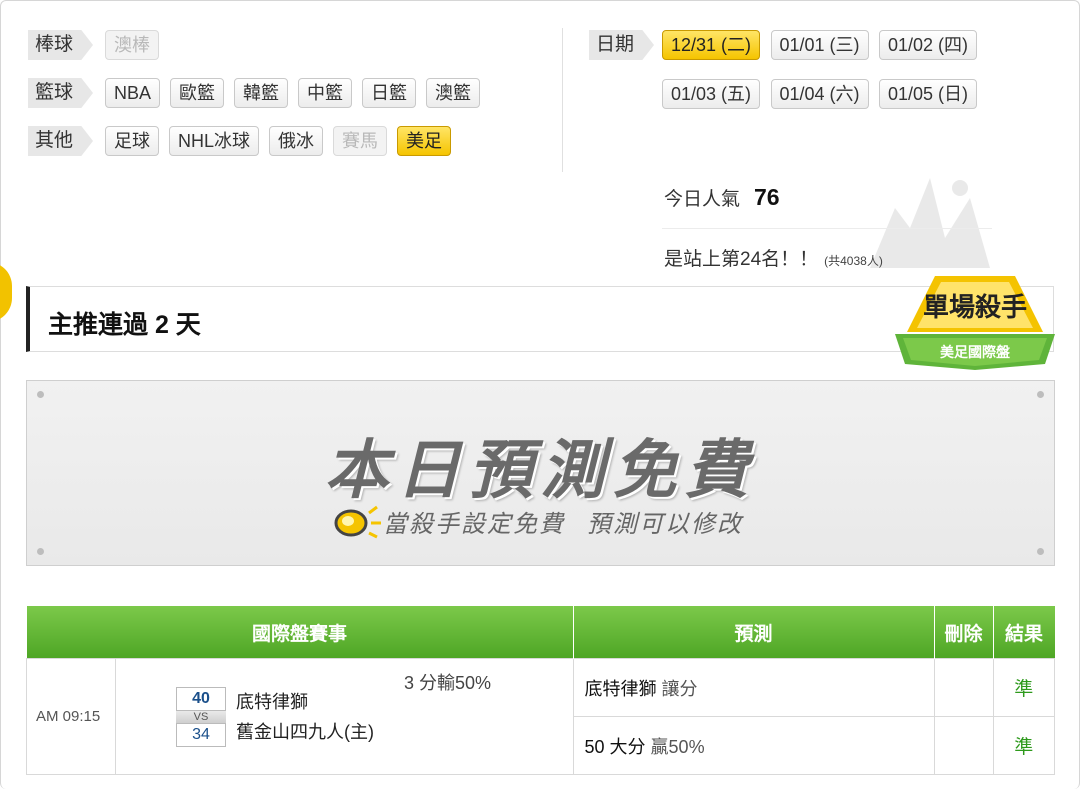  I want to click on rank-text: 是站上第24名！！, so click(741, 259).